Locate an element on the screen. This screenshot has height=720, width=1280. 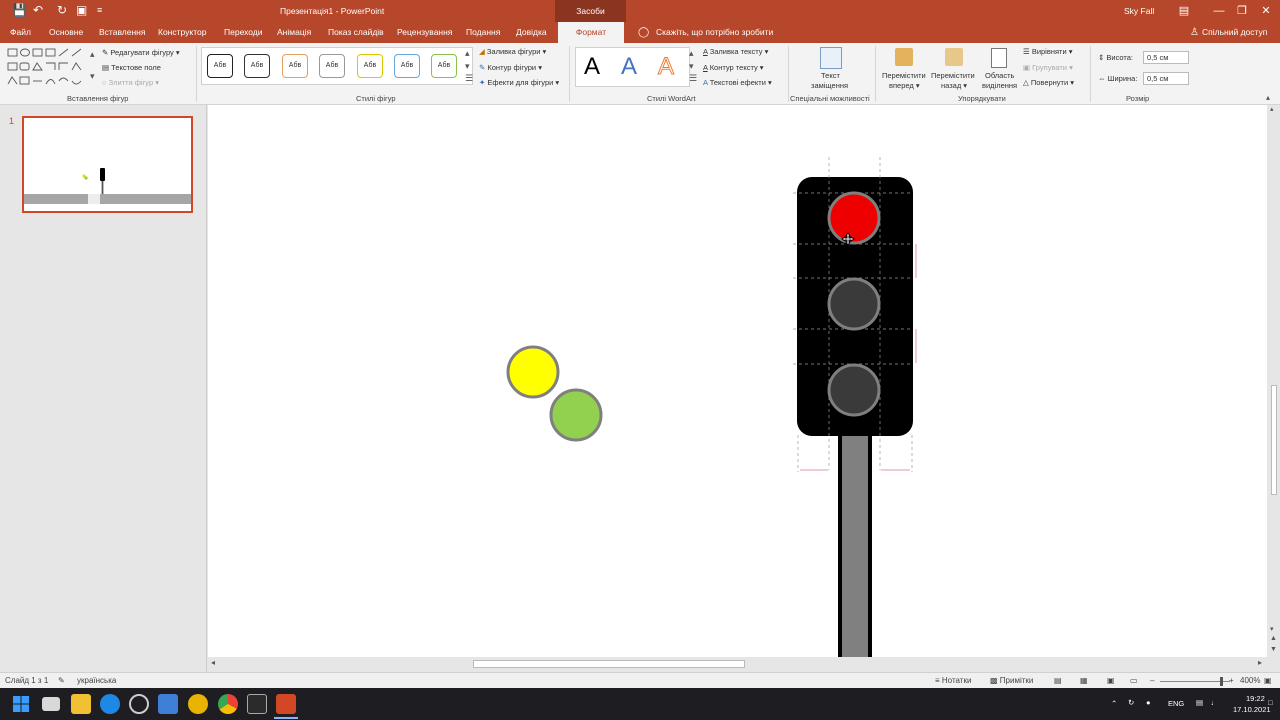
tab-design: Конструктор is located at coordinates (182, 32).